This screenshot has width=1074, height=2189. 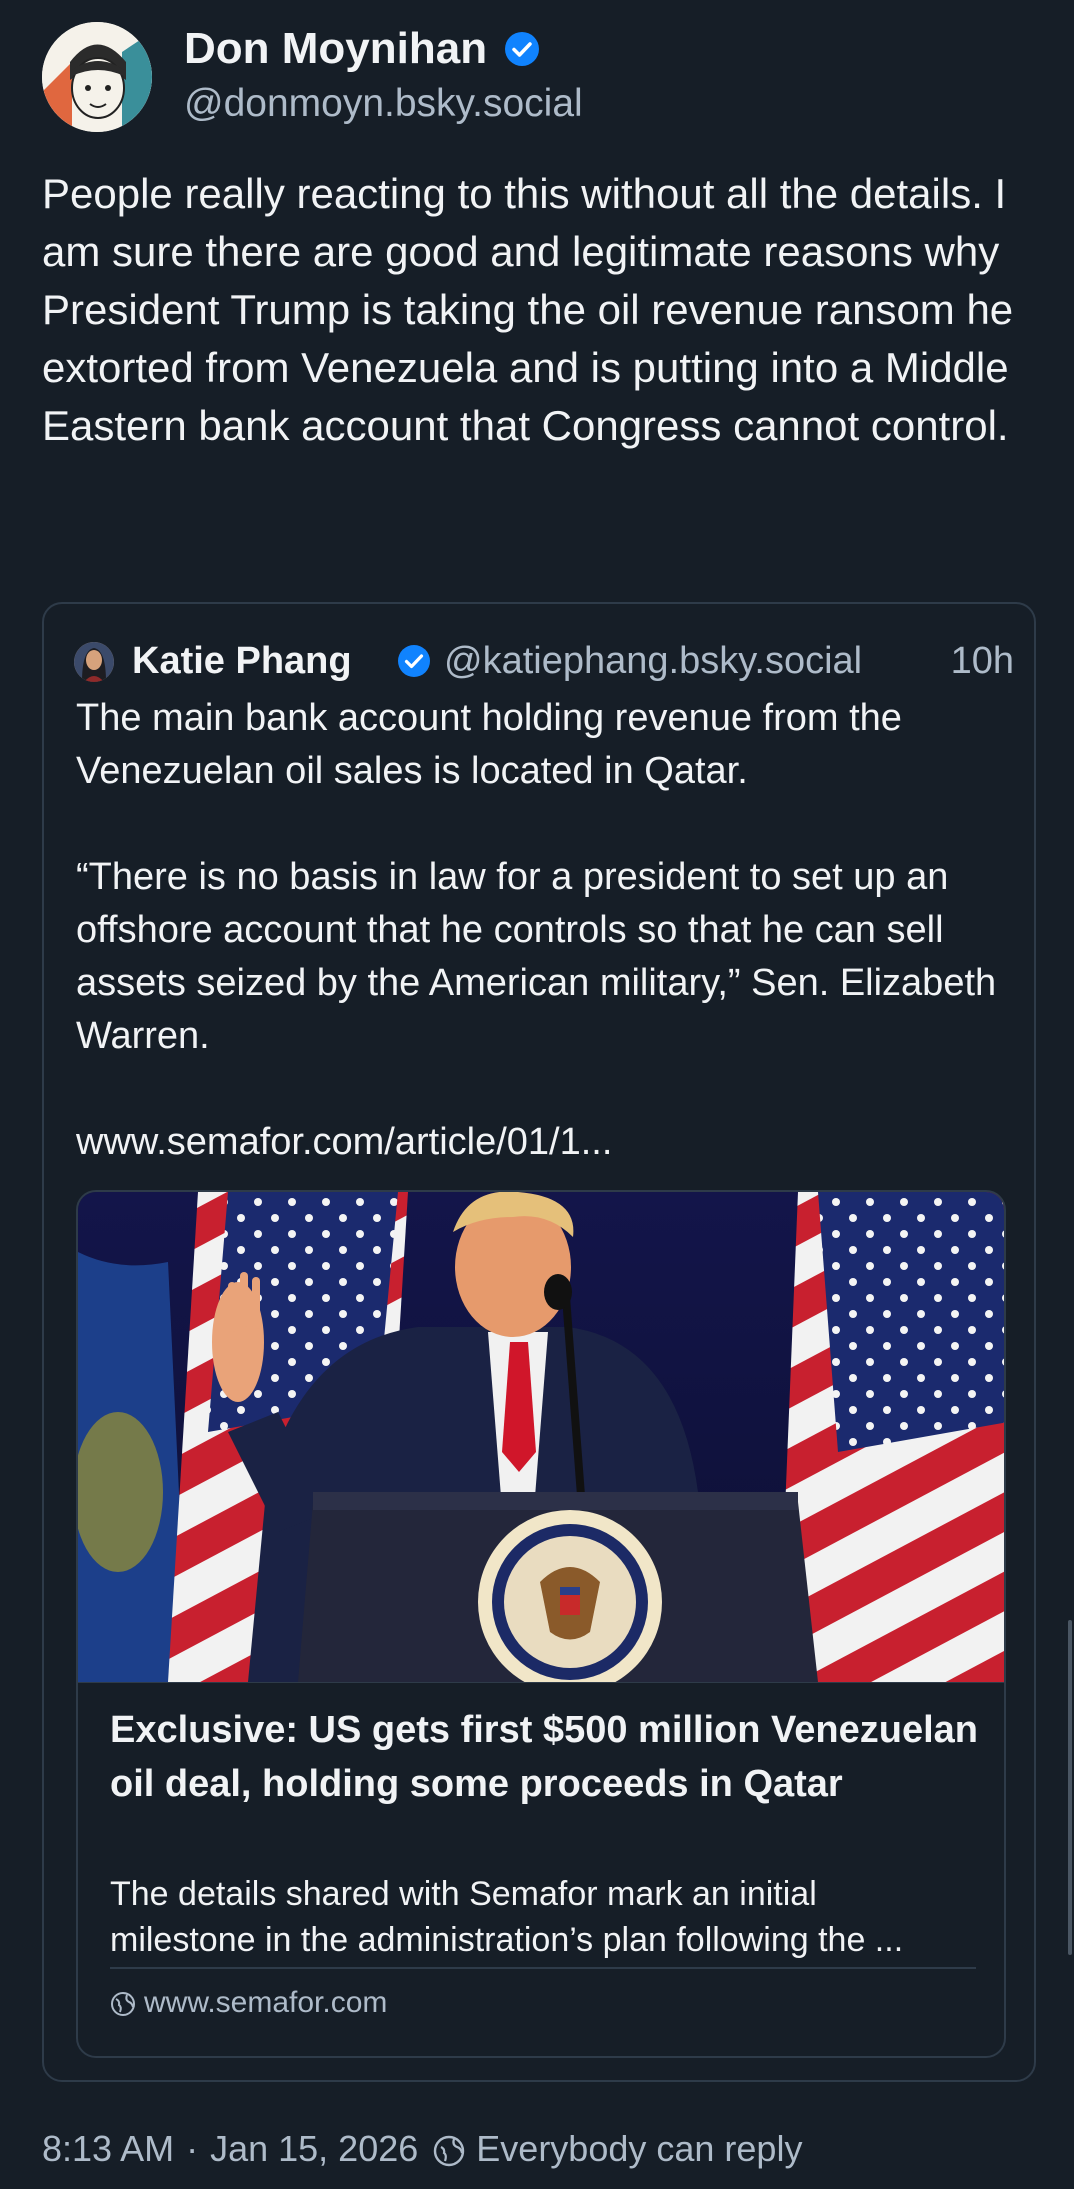 I want to click on author-avatar, so click(x=97, y=77).